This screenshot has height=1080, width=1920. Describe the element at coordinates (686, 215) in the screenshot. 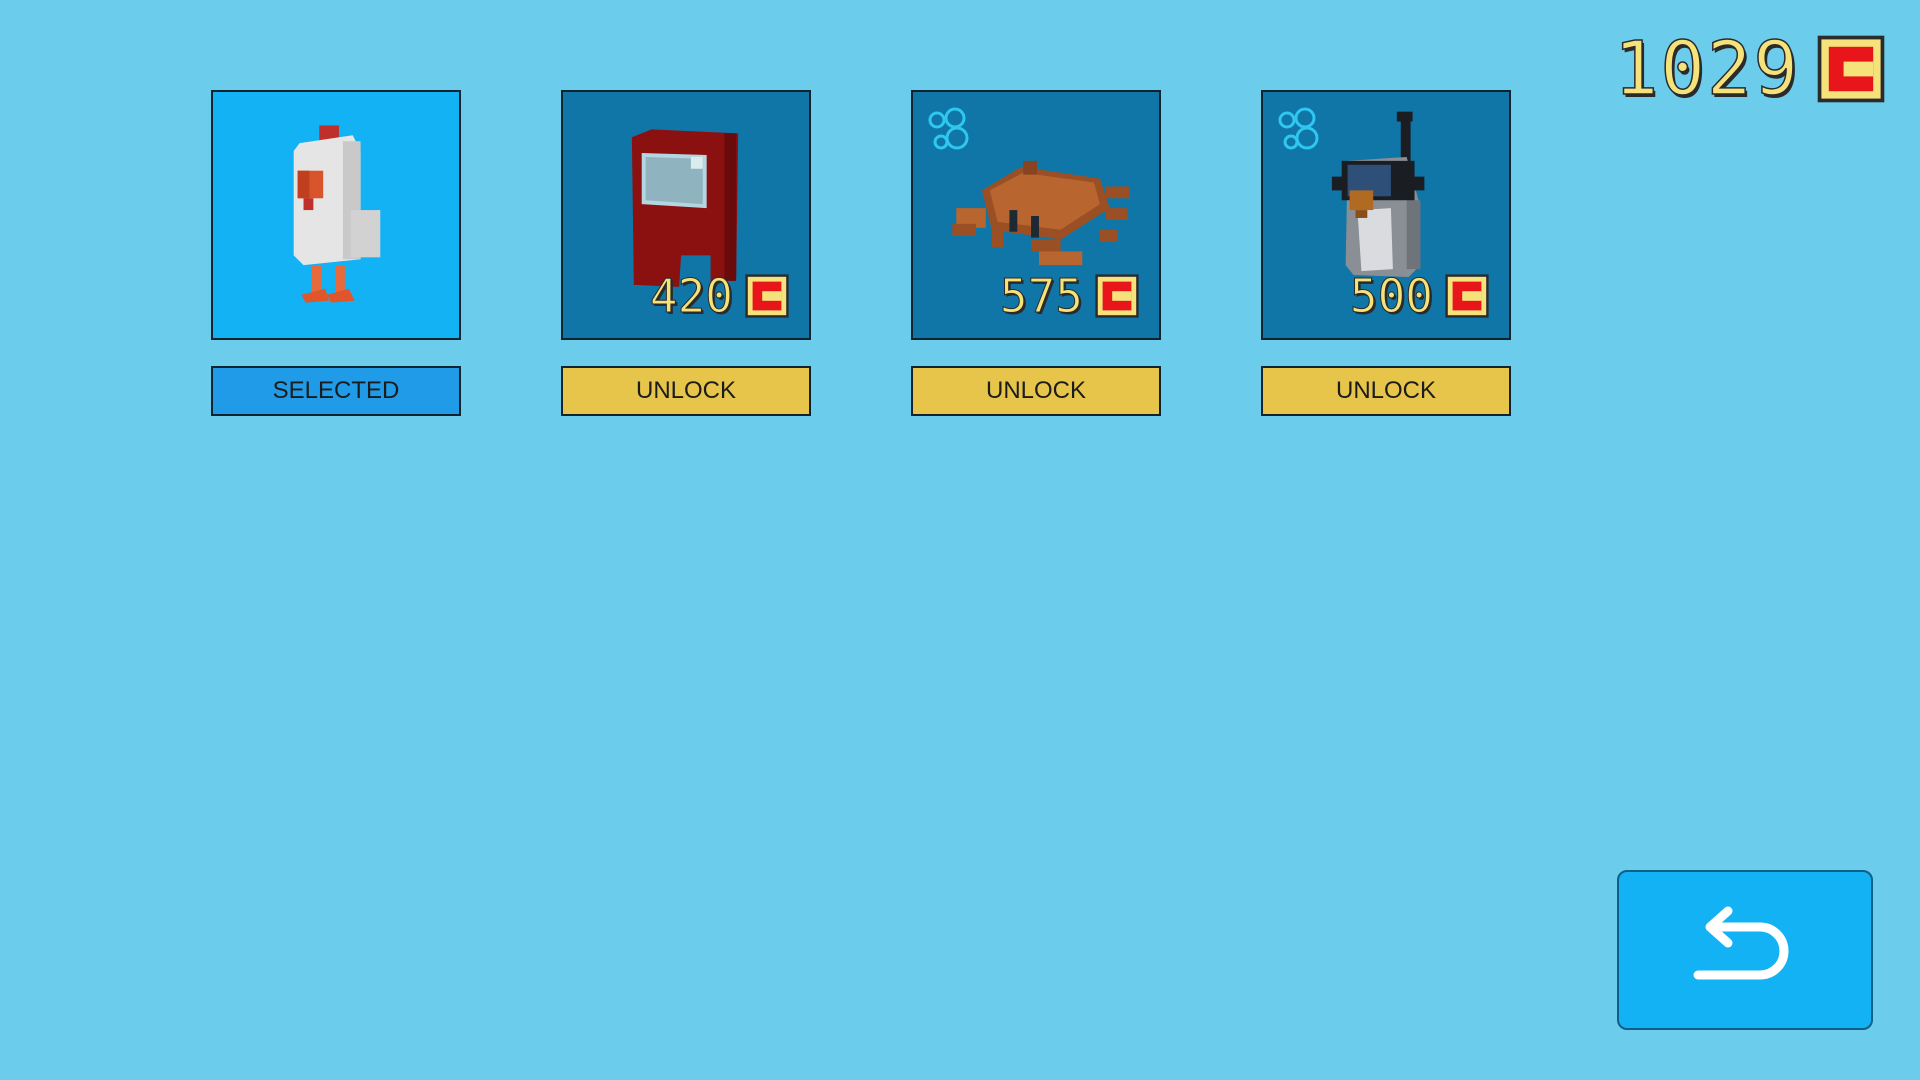

I see `character-preview-red-crewmate: 420` at that location.